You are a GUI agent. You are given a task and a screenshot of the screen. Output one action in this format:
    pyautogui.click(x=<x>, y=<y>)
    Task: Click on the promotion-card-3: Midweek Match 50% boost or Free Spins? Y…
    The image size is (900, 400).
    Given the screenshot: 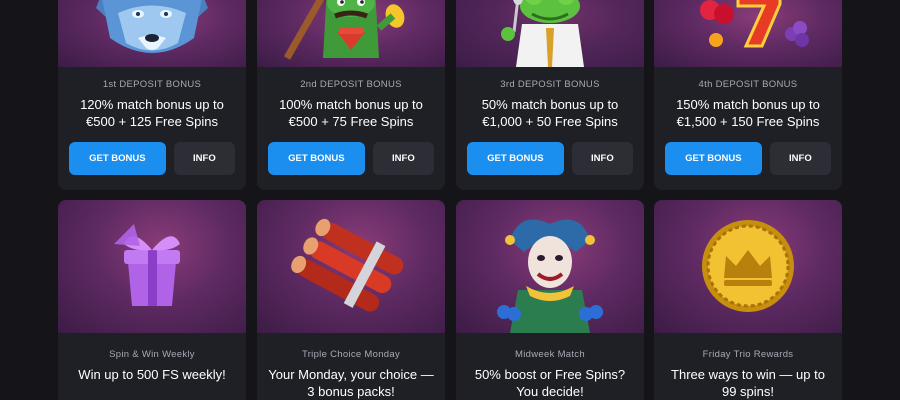 What is the action you would take?
    pyautogui.click(x=550, y=300)
    